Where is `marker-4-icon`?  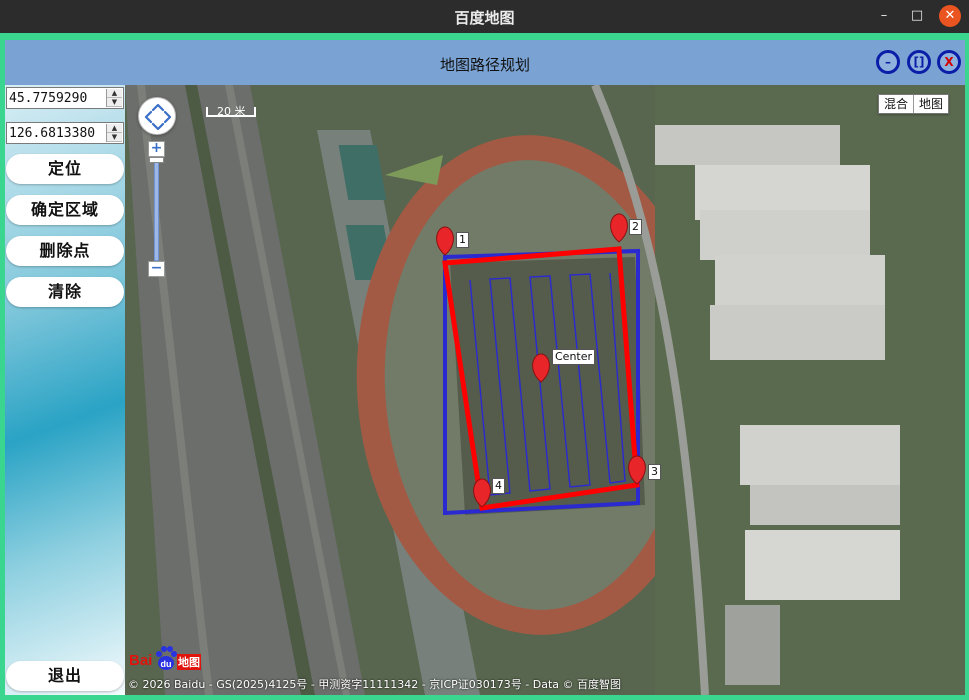 marker-4-icon is located at coordinates (482, 493).